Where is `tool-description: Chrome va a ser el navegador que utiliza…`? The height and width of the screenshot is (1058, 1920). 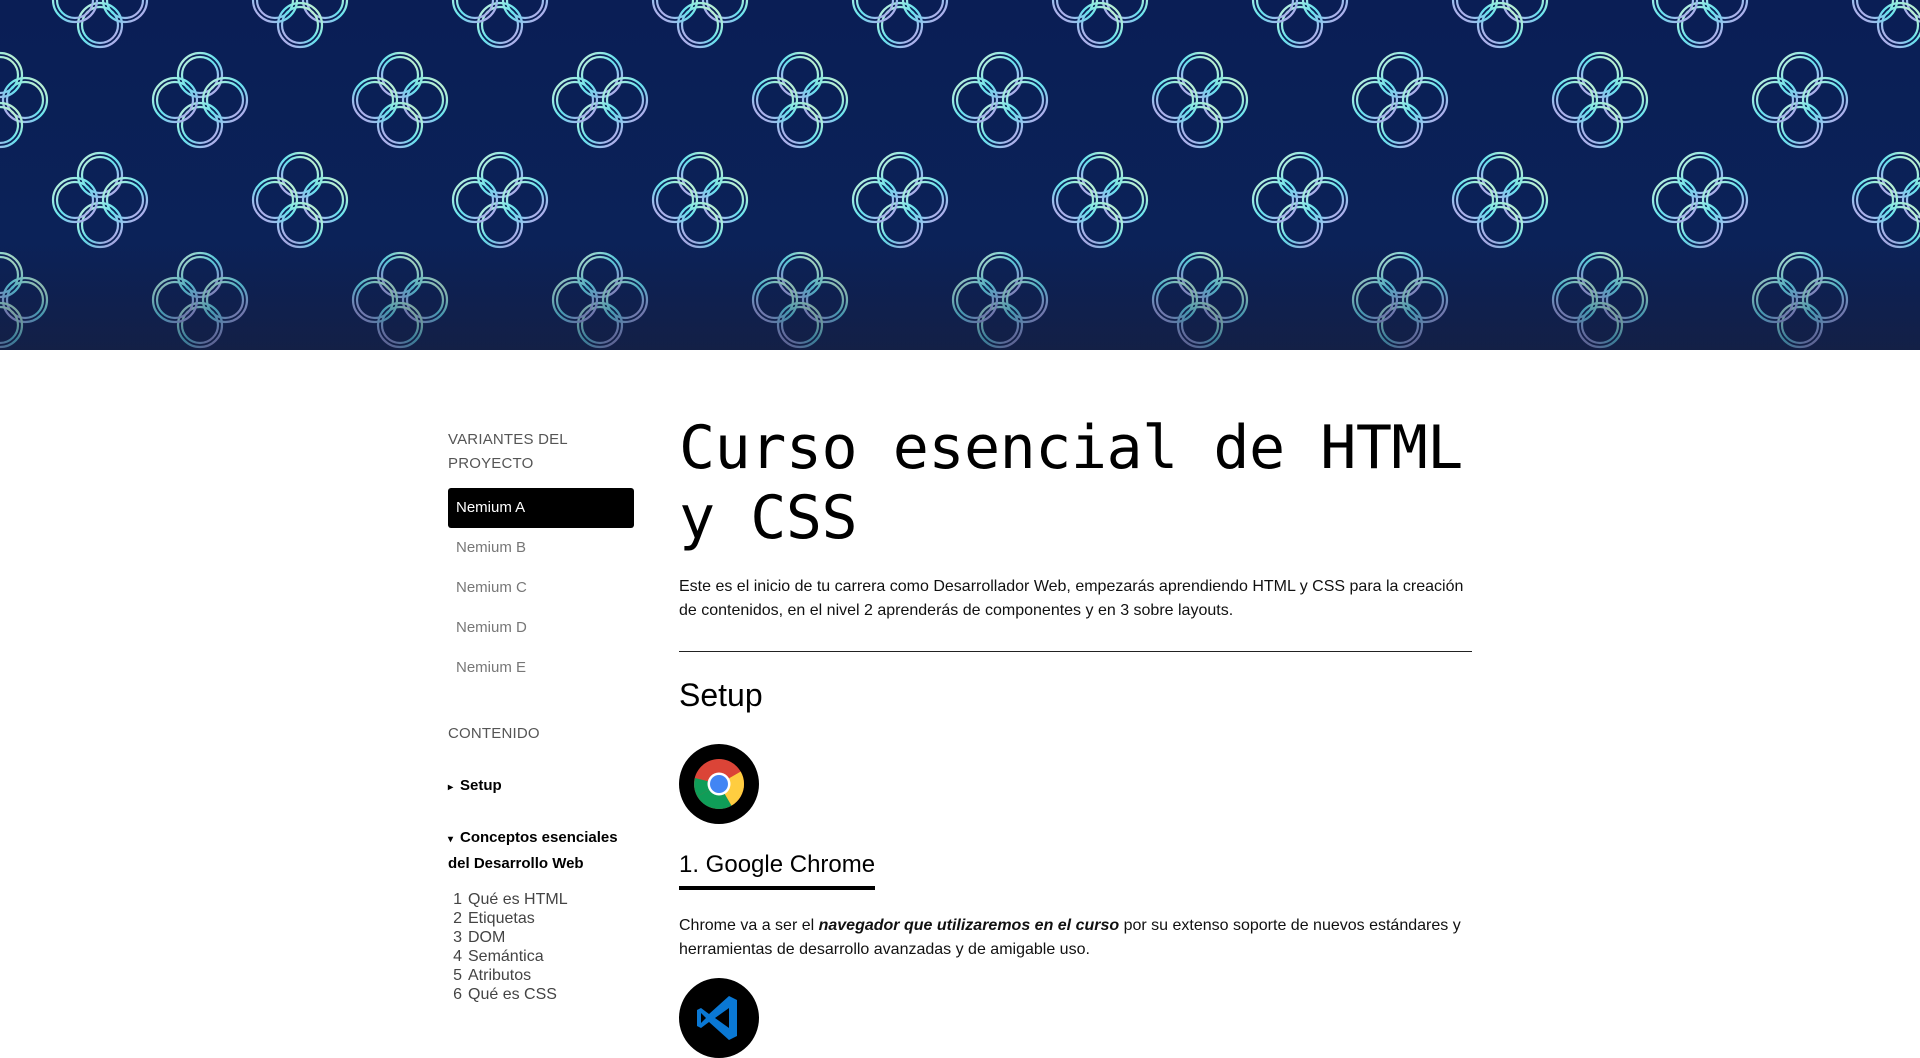
tool-description: Chrome va a ser el navegador que utiliza… is located at coordinates (1075, 938).